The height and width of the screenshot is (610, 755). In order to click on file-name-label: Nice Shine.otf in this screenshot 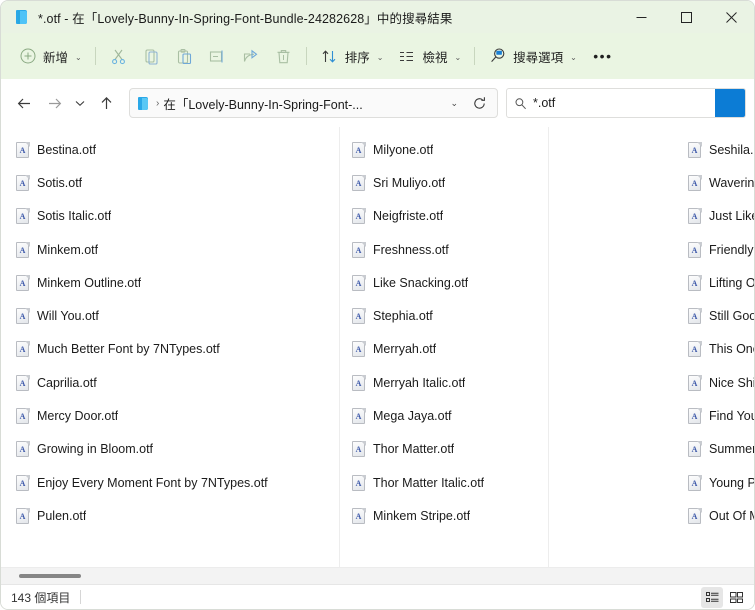, I will do `click(731, 382)`.